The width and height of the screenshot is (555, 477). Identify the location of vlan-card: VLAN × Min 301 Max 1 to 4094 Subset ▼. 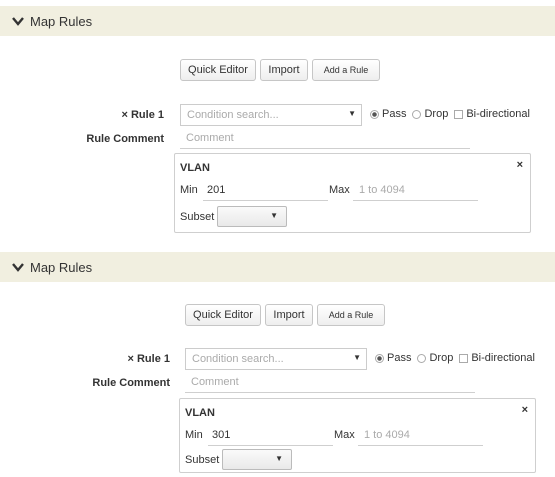
(357, 435).